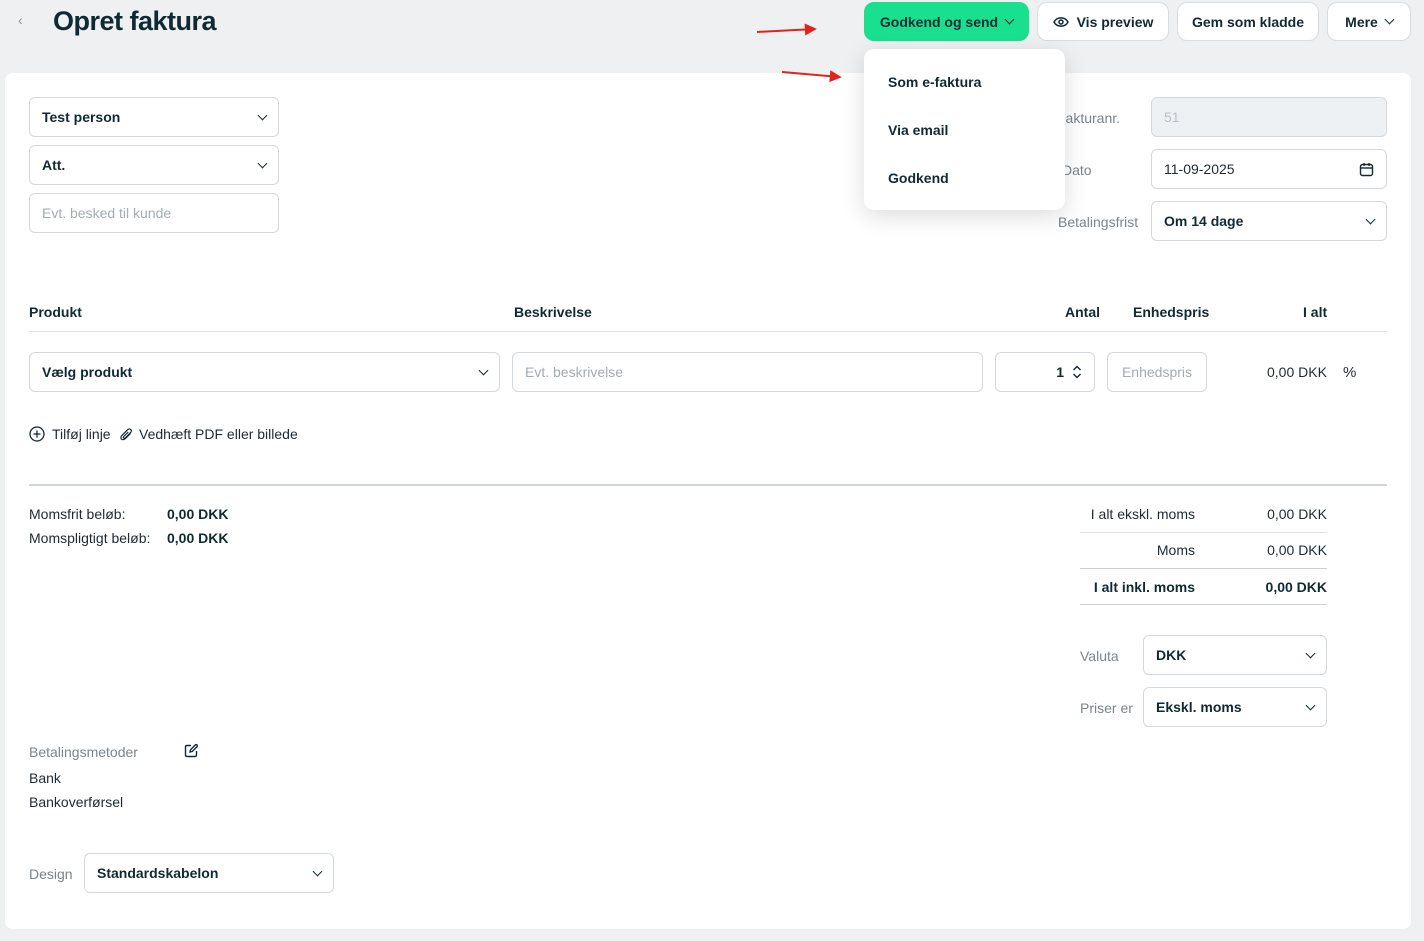 This screenshot has height=941, width=1424. Describe the element at coordinates (191, 751) in the screenshot. I see `edit-icon` at that location.